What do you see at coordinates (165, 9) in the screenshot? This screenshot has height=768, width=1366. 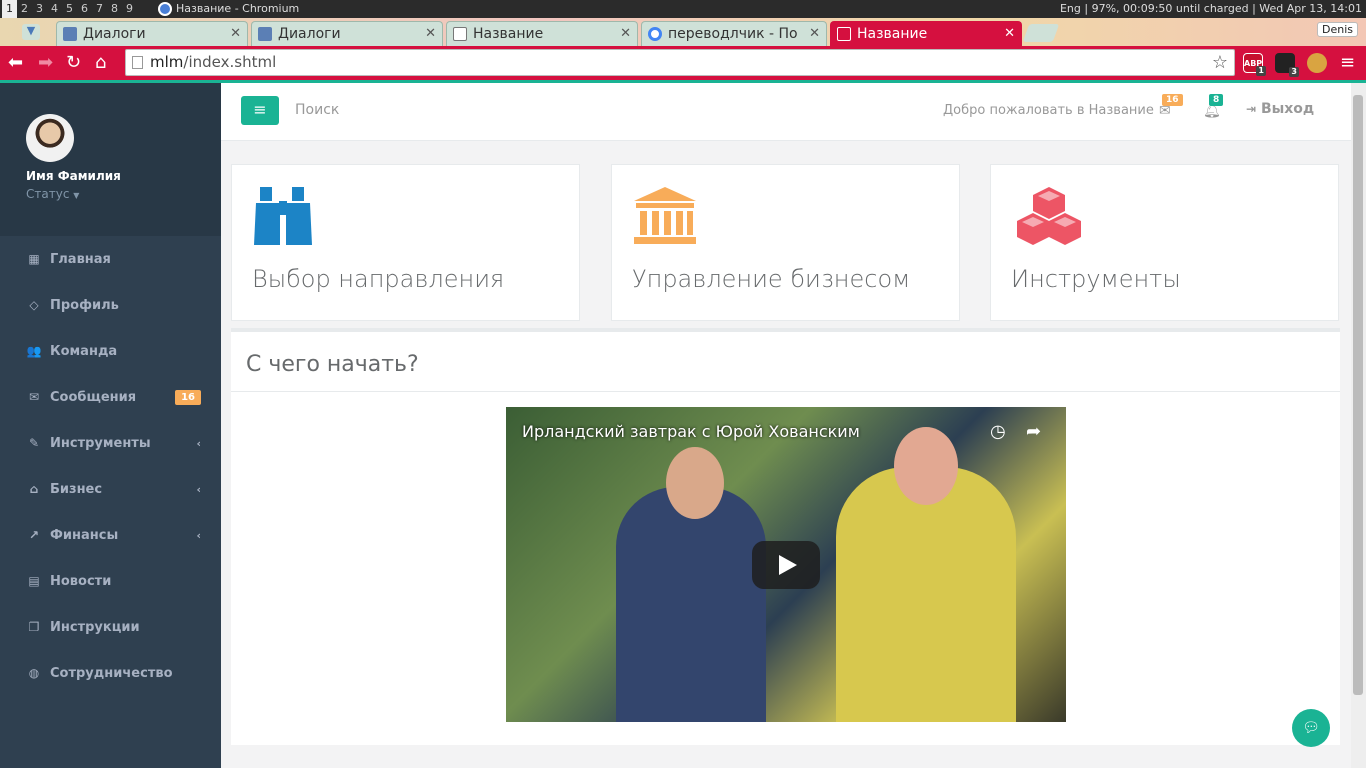 I see `chromium-icon` at bounding box center [165, 9].